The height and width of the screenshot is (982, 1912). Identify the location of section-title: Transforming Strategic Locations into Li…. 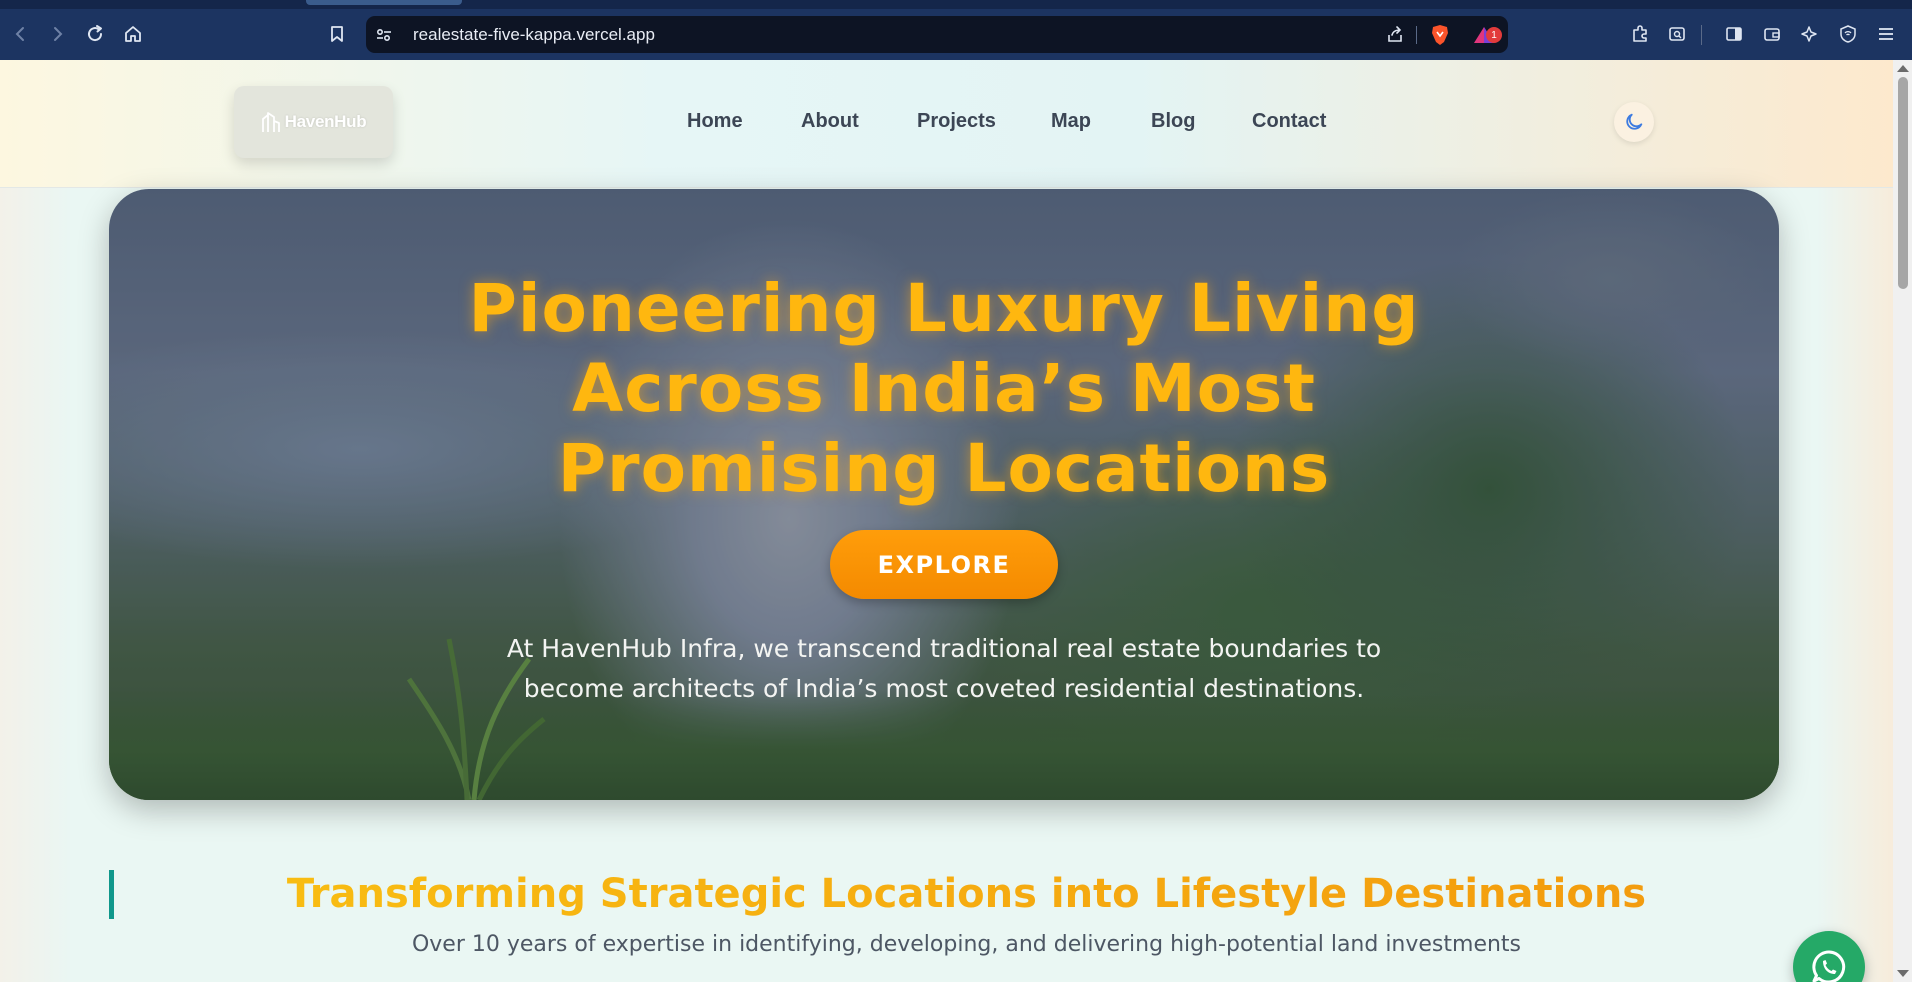
(946, 894).